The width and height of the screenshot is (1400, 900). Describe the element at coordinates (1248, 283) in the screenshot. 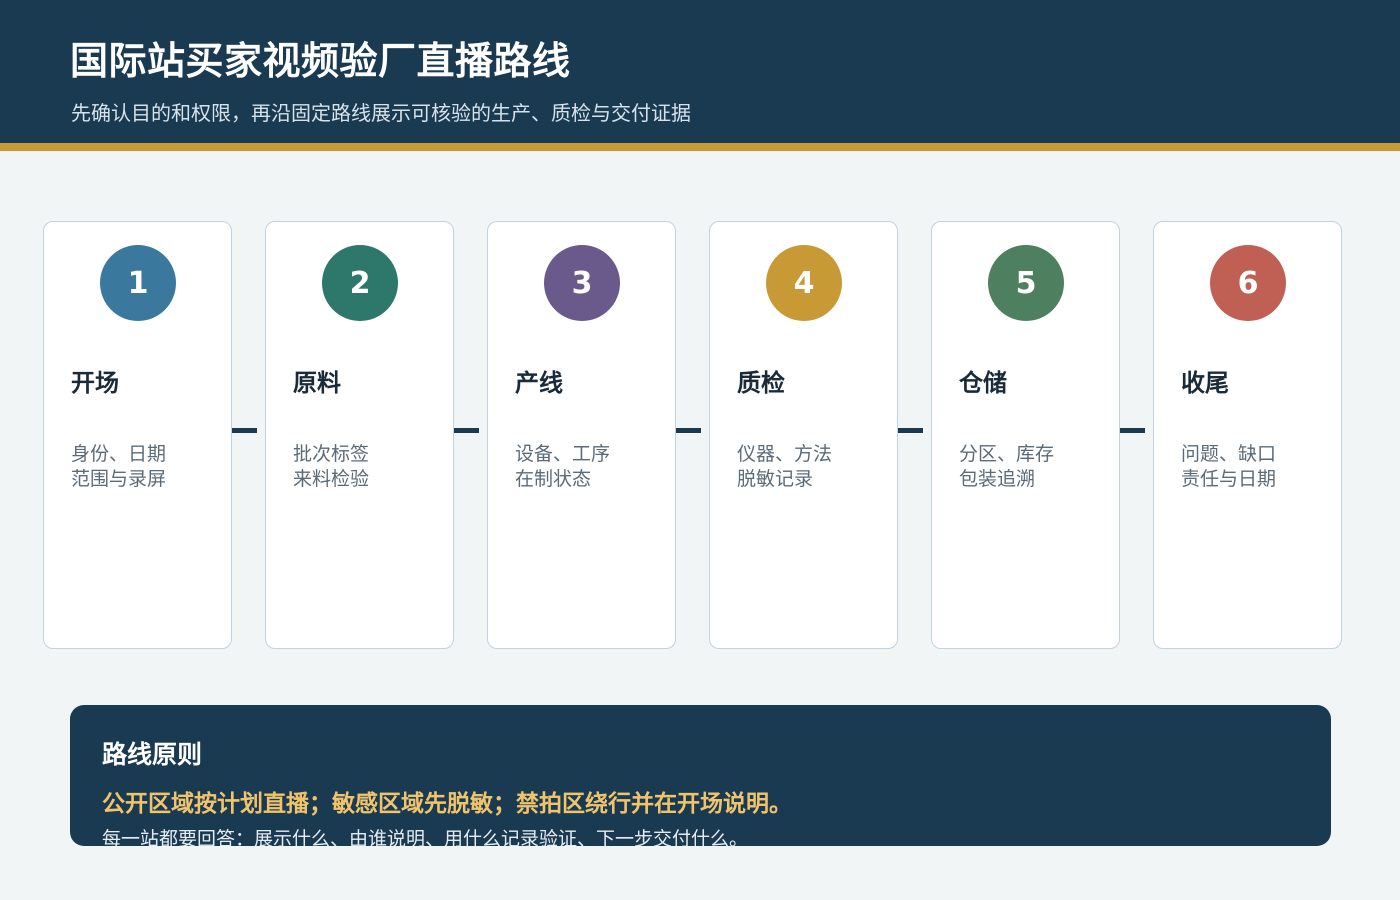

I see `step-number-badge: 6` at that location.